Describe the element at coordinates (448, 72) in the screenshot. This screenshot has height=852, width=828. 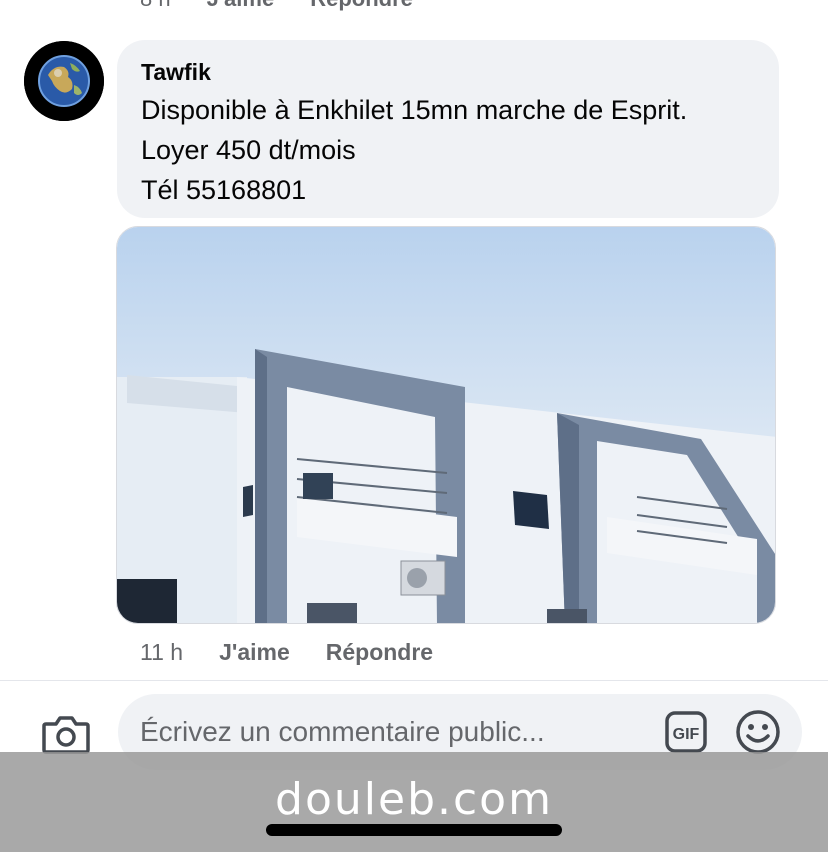
I see `comment-author: Tawfik` at that location.